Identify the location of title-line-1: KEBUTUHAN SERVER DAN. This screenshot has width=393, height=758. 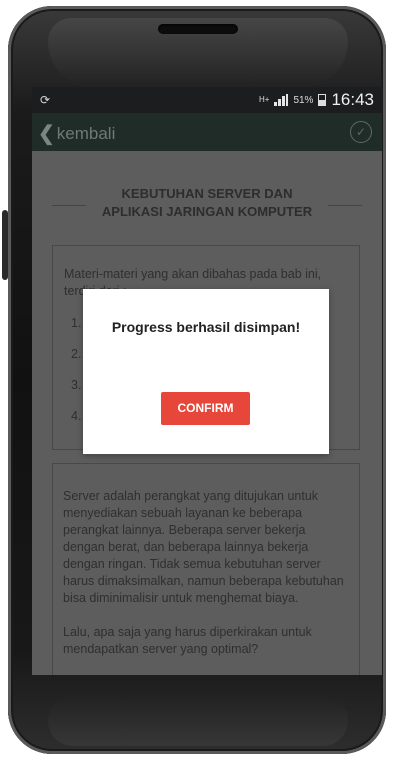
(207, 193).